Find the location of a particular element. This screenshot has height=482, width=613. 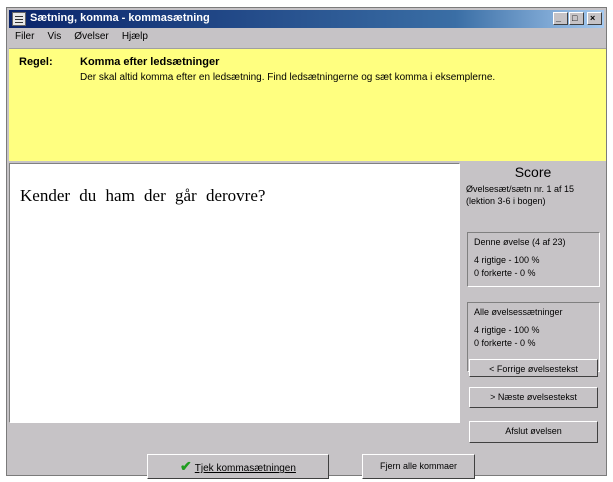

all-score-heading: Alle øvelsessætninger is located at coordinates (518, 312).